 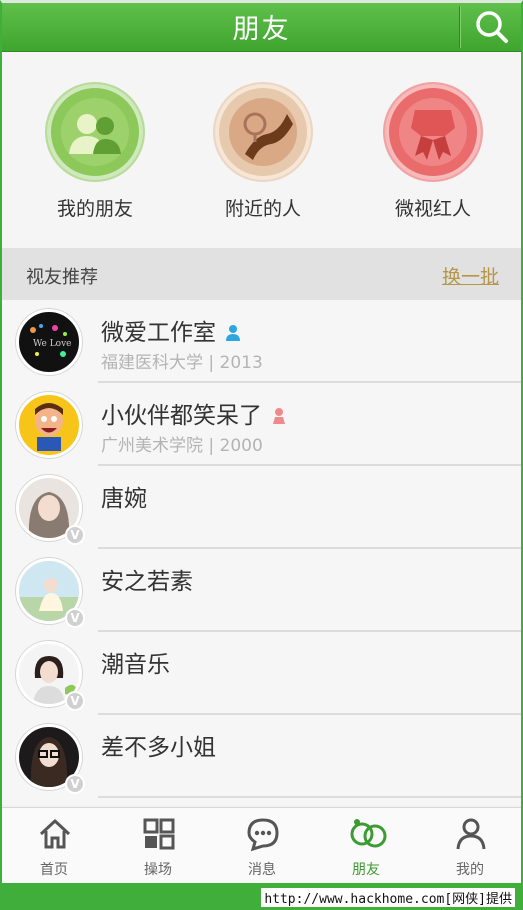 I want to click on friends-icon, so click(x=95, y=132).